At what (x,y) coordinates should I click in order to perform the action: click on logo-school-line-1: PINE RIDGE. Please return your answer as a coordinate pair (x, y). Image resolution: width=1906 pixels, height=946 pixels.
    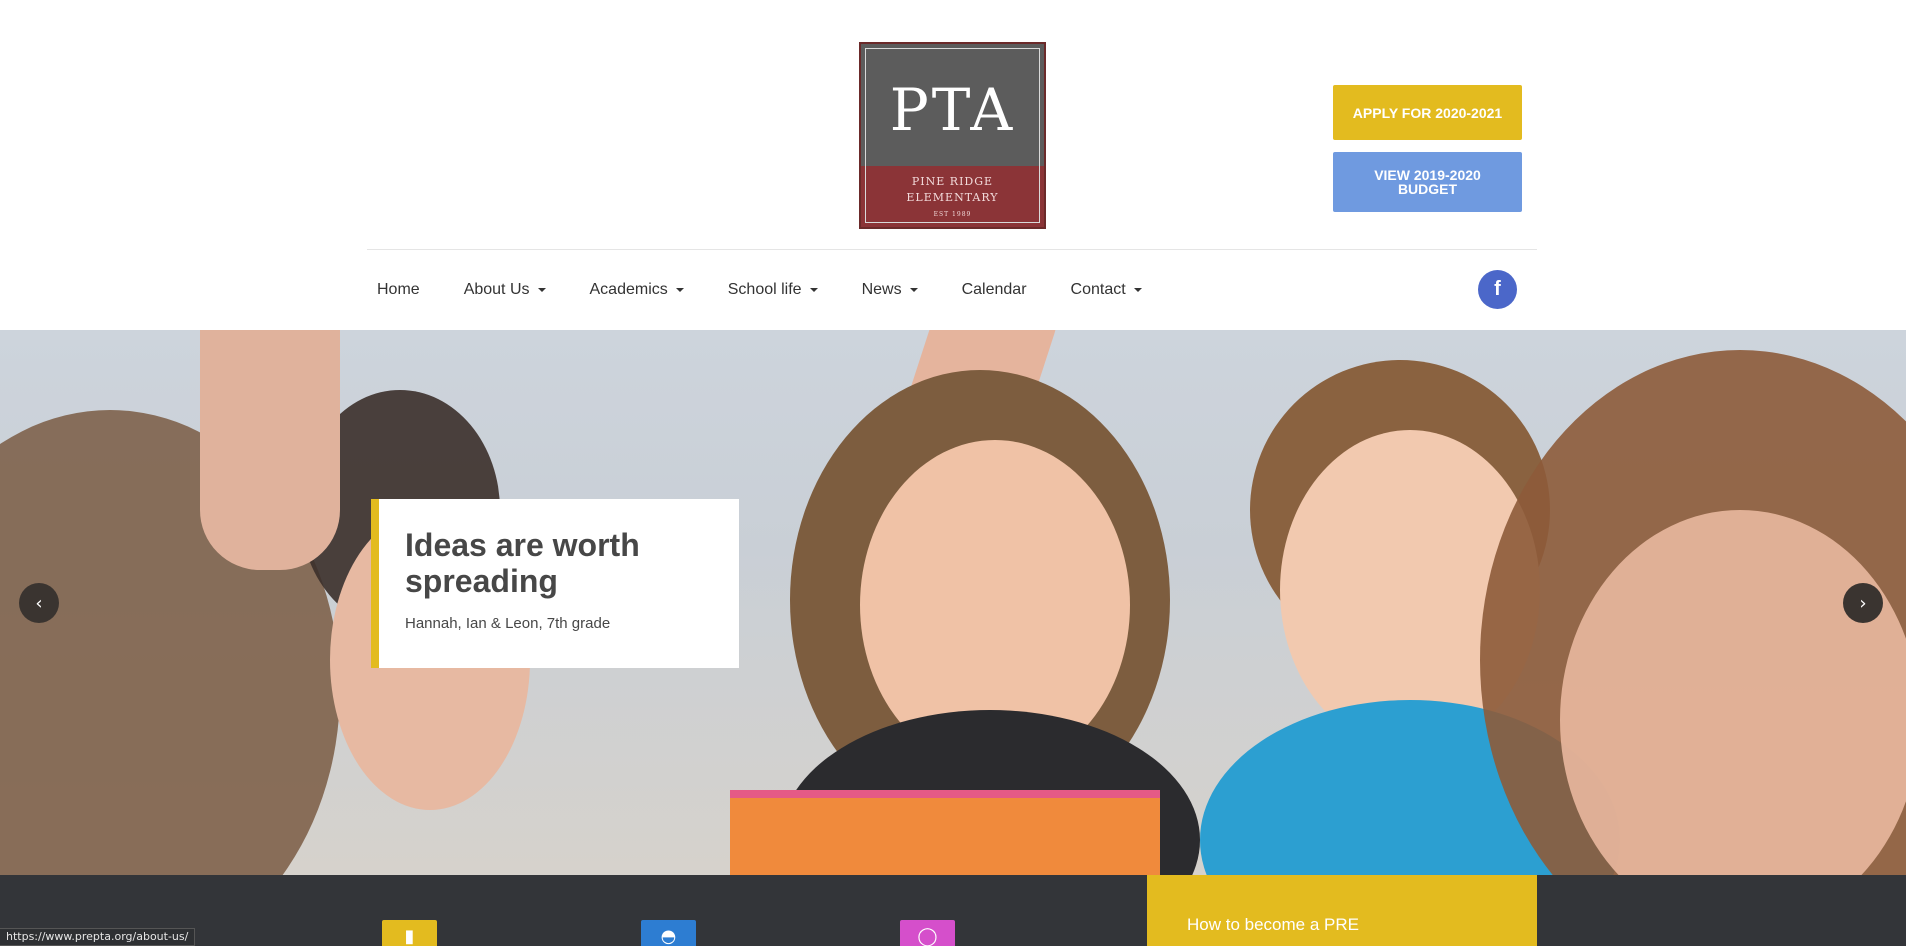
    Looking at the image, I should click on (952, 181).